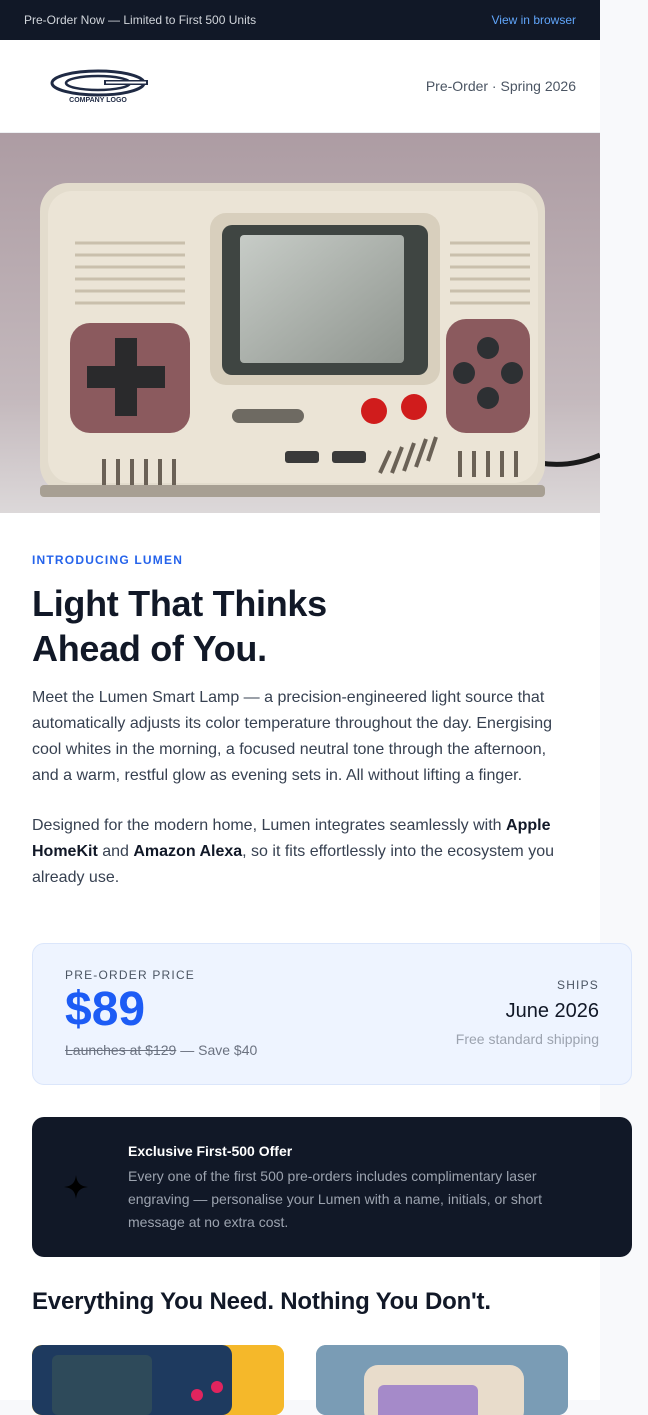 The height and width of the screenshot is (1415, 648). I want to click on alexa-brand: Amazon Alexa, so click(188, 851).